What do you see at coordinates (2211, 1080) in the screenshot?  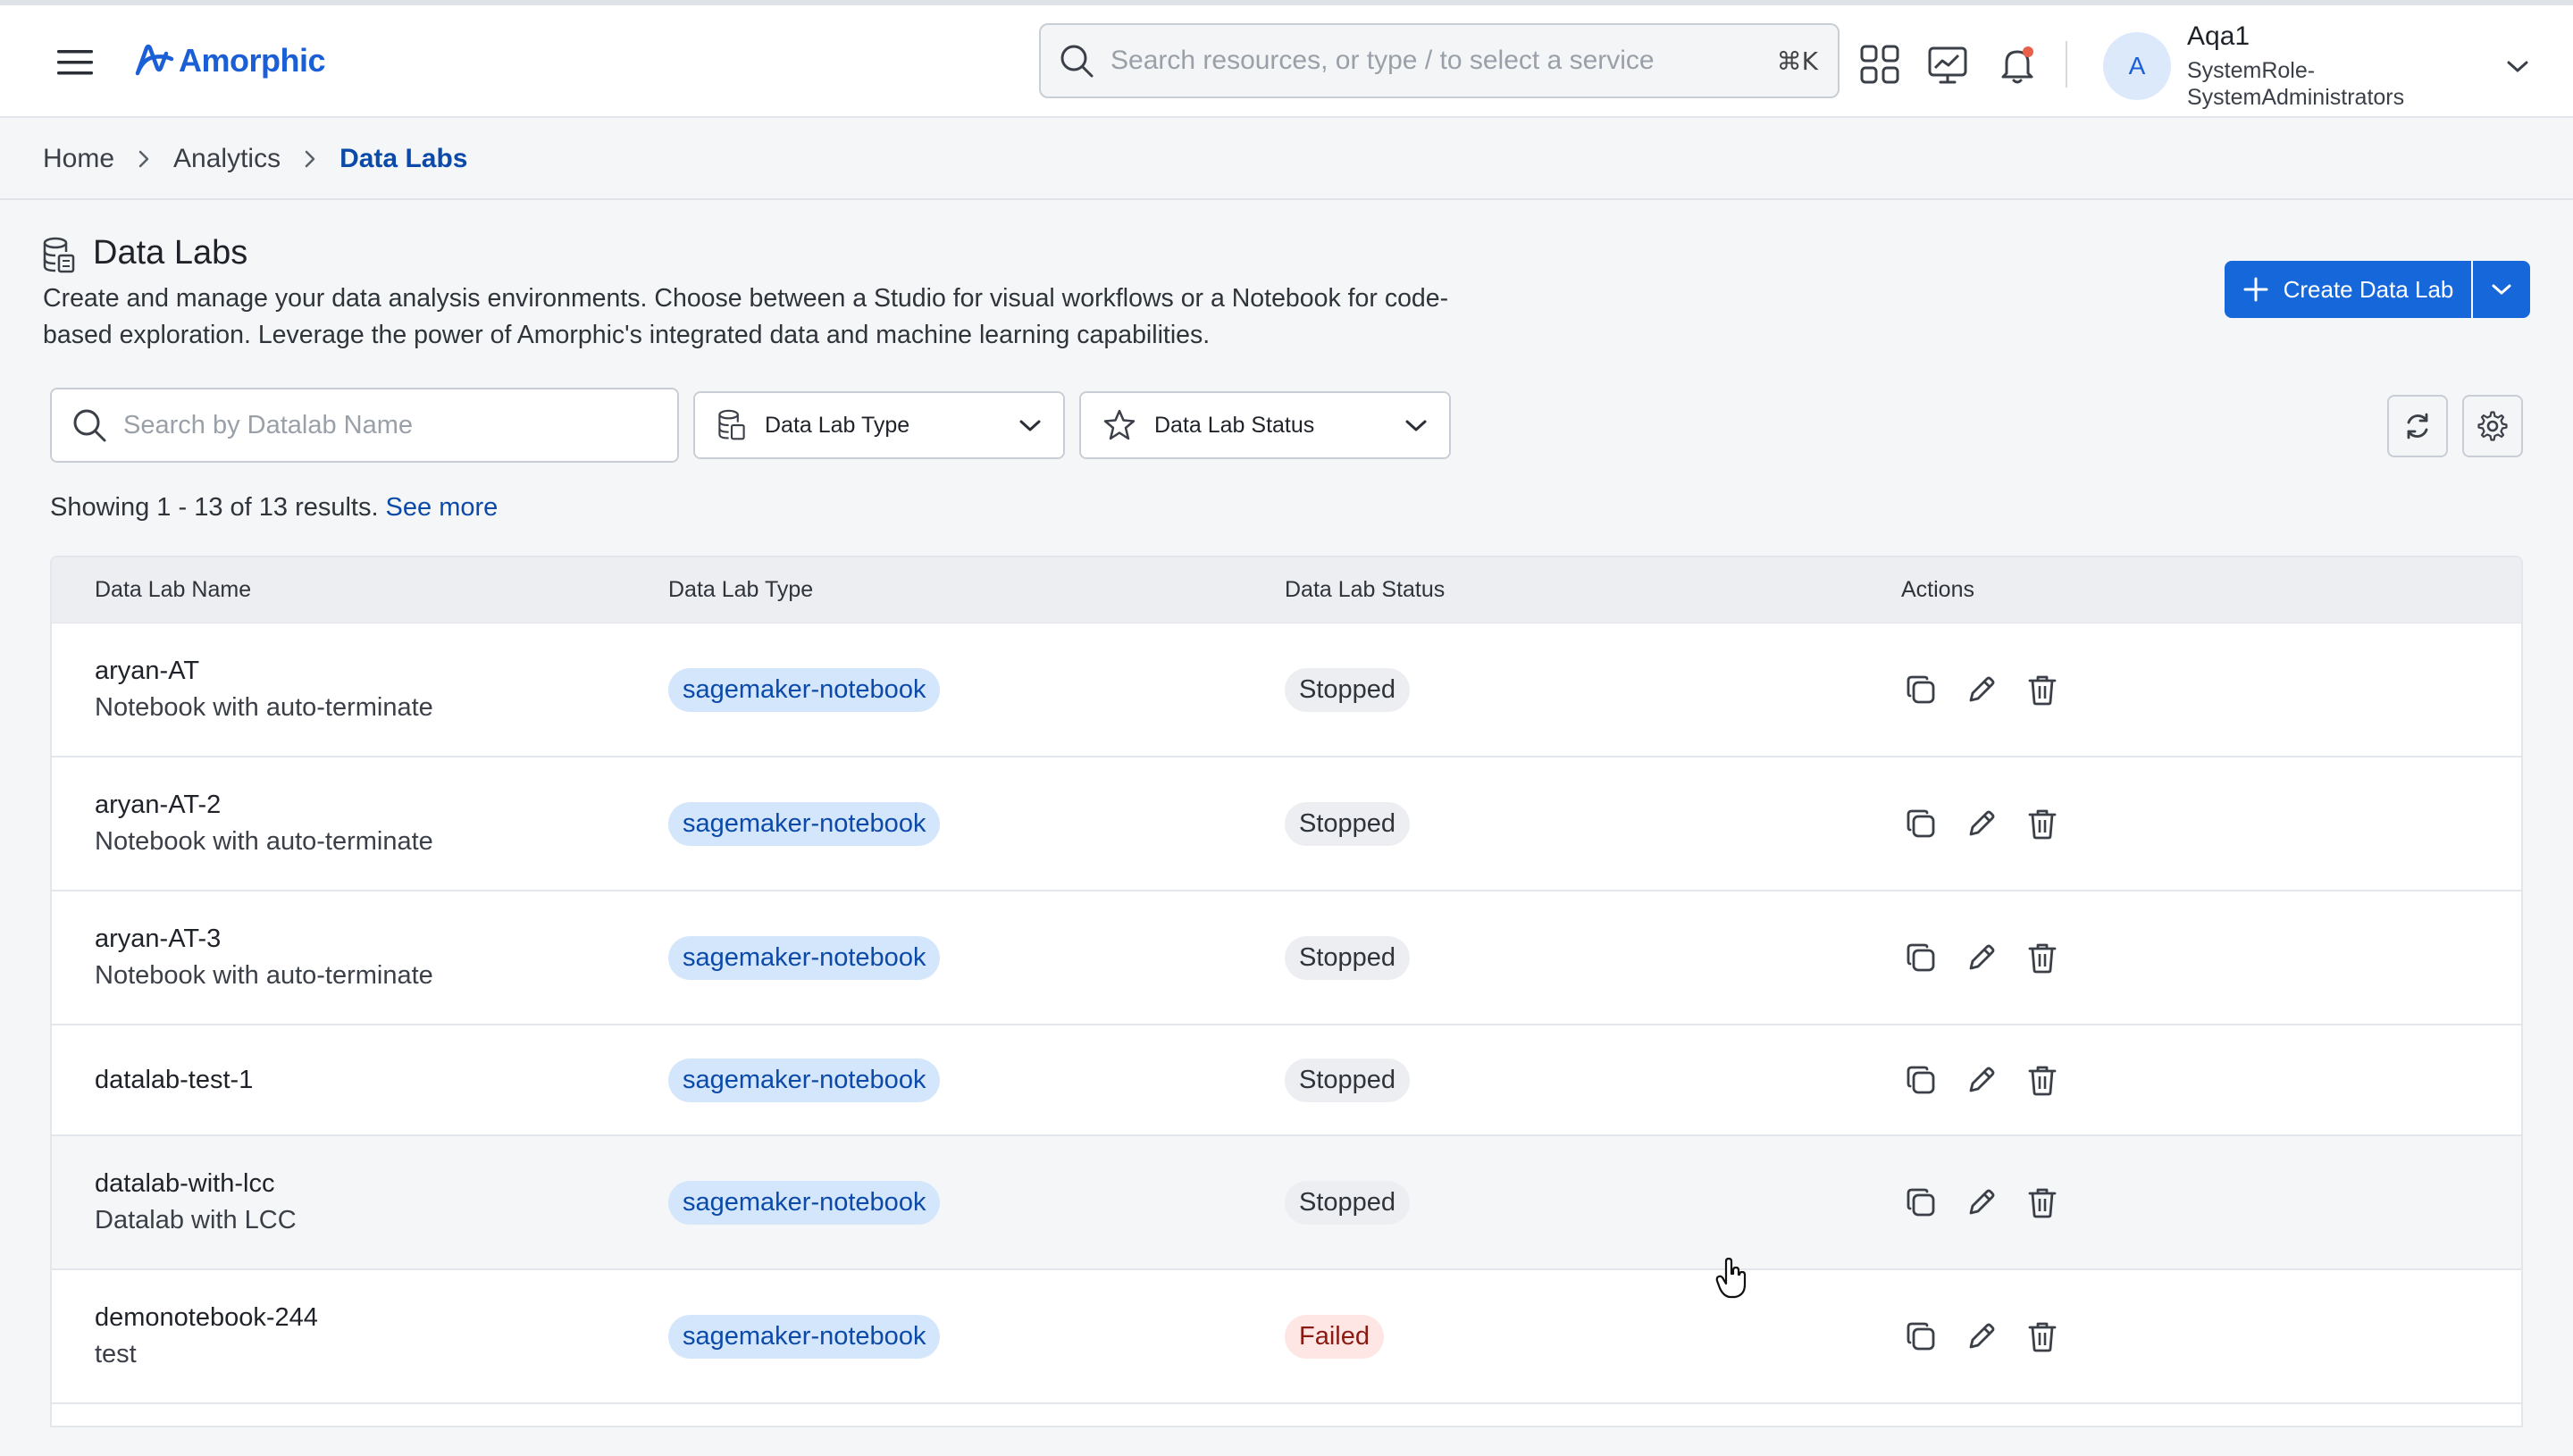 I see `actions-cell` at bounding box center [2211, 1080].